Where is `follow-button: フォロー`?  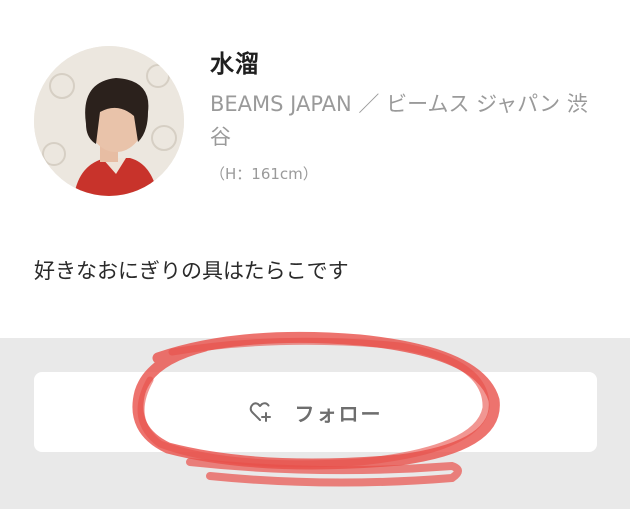 follow-button: フォロー is located at coordinates (315, 412).